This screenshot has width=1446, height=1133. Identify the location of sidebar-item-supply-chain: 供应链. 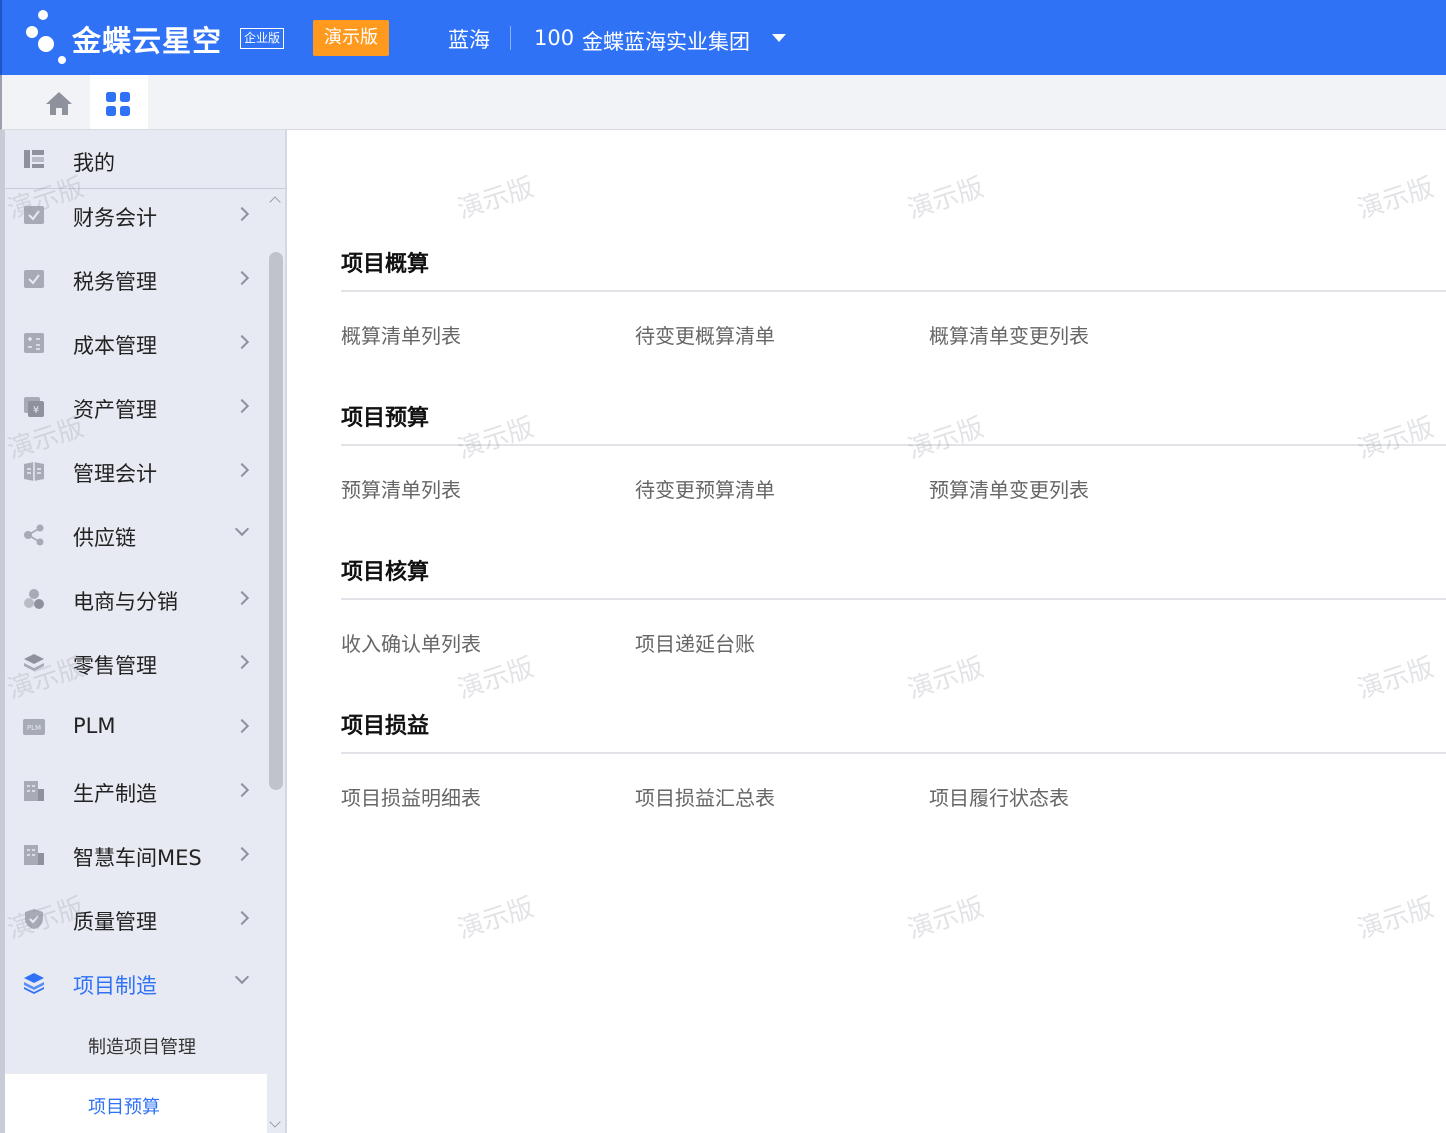
(136, 534).